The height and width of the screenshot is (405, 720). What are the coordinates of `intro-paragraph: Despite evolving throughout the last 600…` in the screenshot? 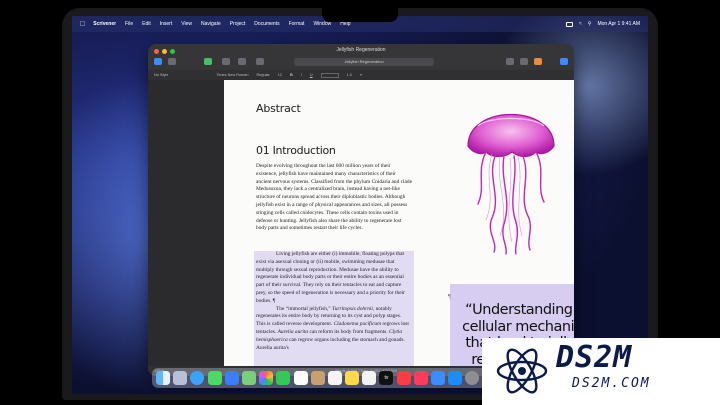 It's located at (334, 198).